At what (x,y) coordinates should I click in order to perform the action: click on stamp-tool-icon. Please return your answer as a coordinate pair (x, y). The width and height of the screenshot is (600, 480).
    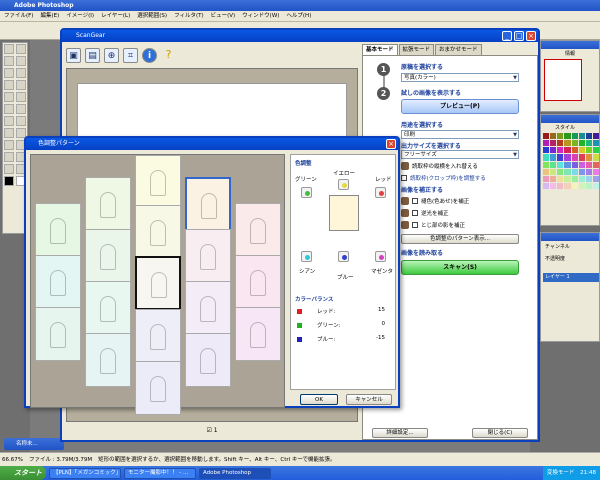
    Looking at the image, I should click on (9, 97).